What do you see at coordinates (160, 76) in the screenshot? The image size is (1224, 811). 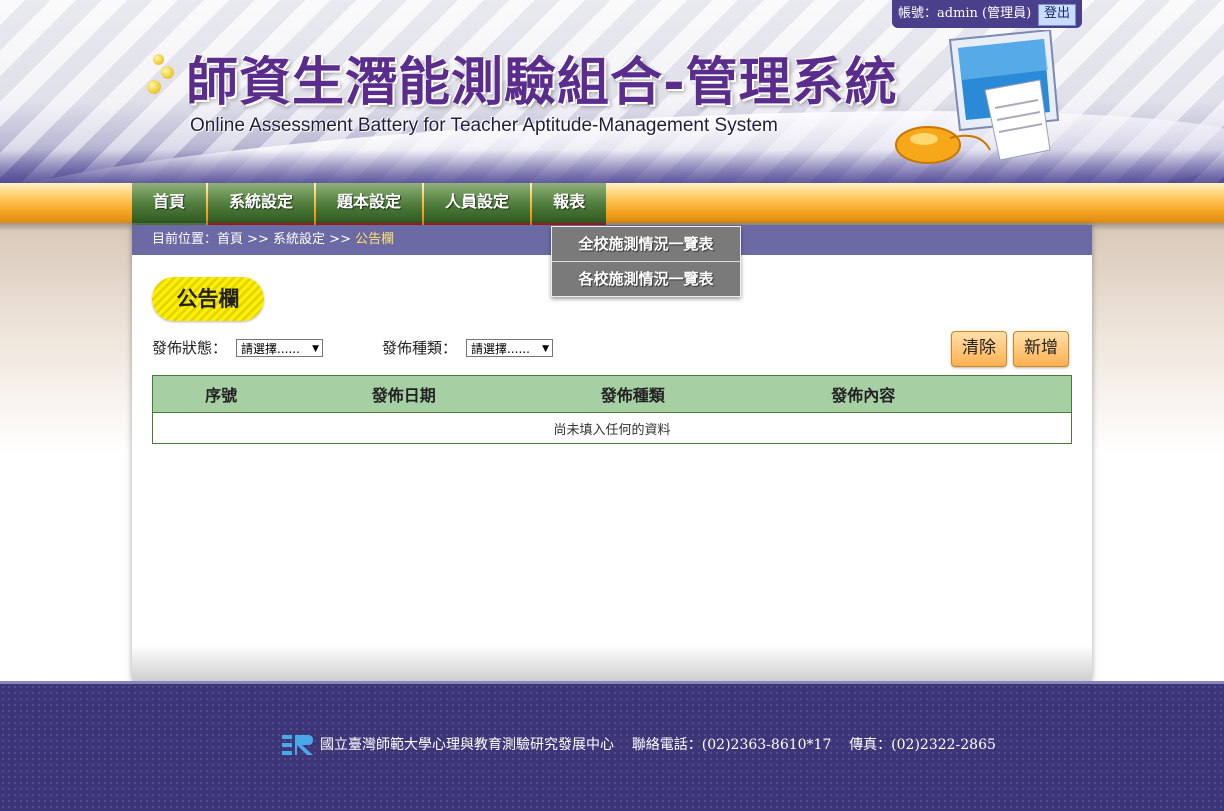 I see `title-dots-icon` at bounding box center [160, 76].